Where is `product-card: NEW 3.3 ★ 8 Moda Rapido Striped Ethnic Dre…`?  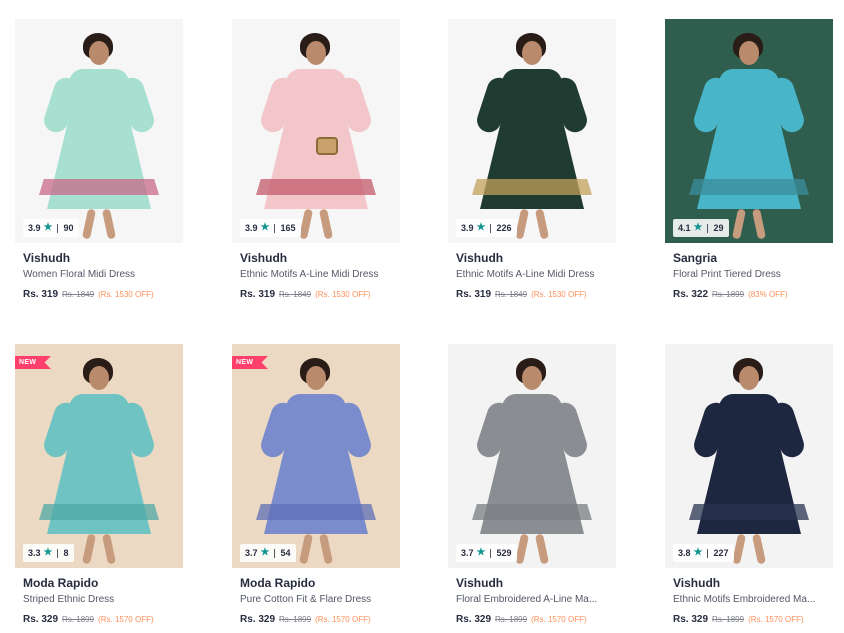 product-card: NEW 3.3 ★ 8 Moda Rapido Striped Ethnic Dre… is located at coordinates (99, 488).